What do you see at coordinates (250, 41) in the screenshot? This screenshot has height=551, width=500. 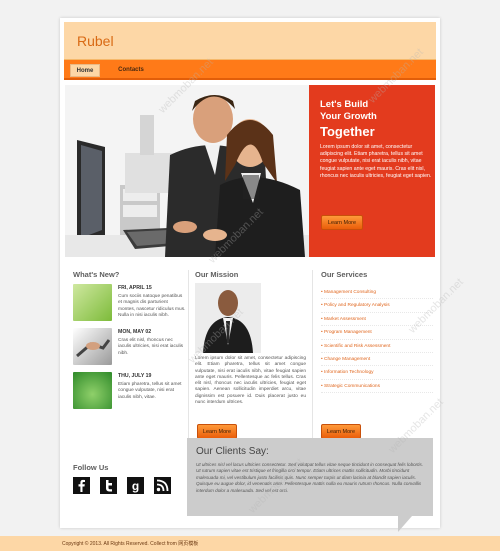 I see `header: Rubel` at bounding box center [250, 41].